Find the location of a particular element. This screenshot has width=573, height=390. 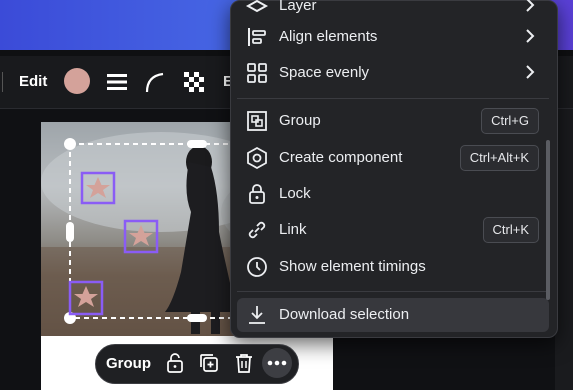

transparency-icon is located at coordinates (194, 82).